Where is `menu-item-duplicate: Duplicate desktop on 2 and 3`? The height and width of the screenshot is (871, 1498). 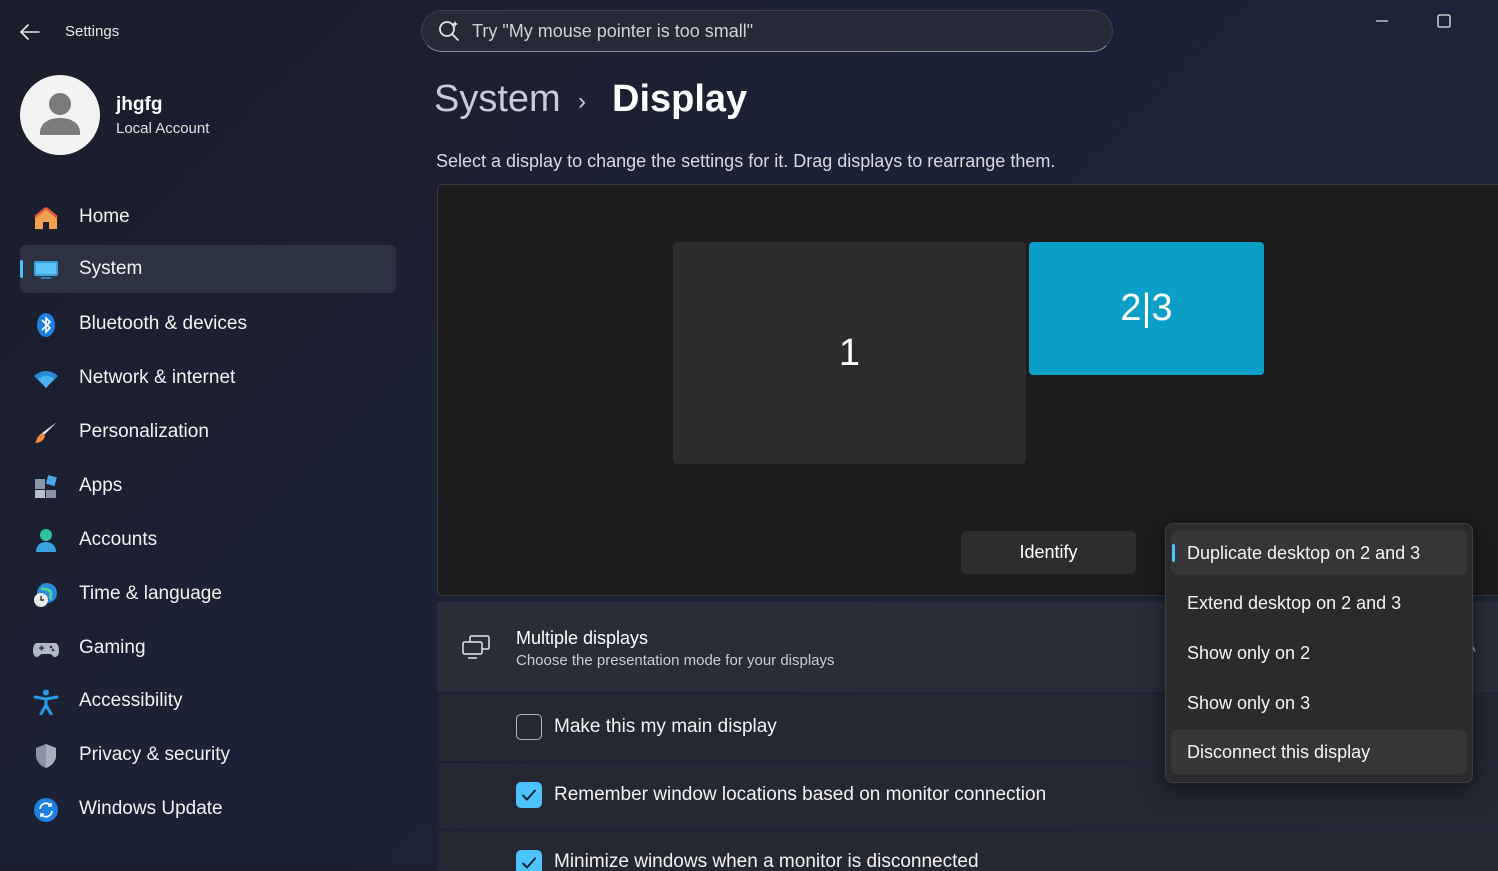 menu-item-duplicate: Duplicate desktop on 2 and 3 is located at coordinates (1319, 553).